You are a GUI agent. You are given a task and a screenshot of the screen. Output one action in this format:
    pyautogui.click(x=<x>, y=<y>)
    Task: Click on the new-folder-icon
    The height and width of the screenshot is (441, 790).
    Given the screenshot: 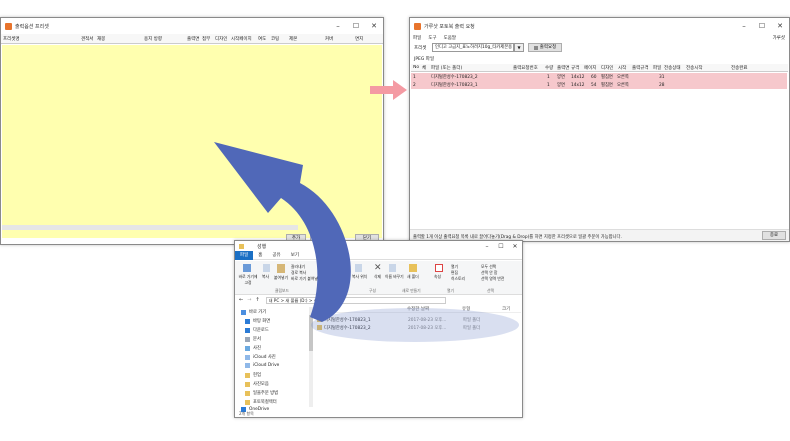 What is the action you would take?
    pyautogui.click(x=413, y=268)
    